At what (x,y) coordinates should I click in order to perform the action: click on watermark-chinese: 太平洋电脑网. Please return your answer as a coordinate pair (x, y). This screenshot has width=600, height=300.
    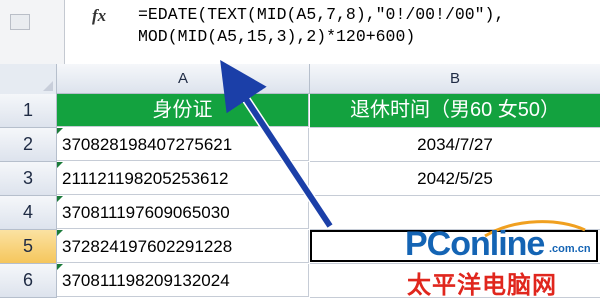
    Looking at the image, I should click on (482, 285).